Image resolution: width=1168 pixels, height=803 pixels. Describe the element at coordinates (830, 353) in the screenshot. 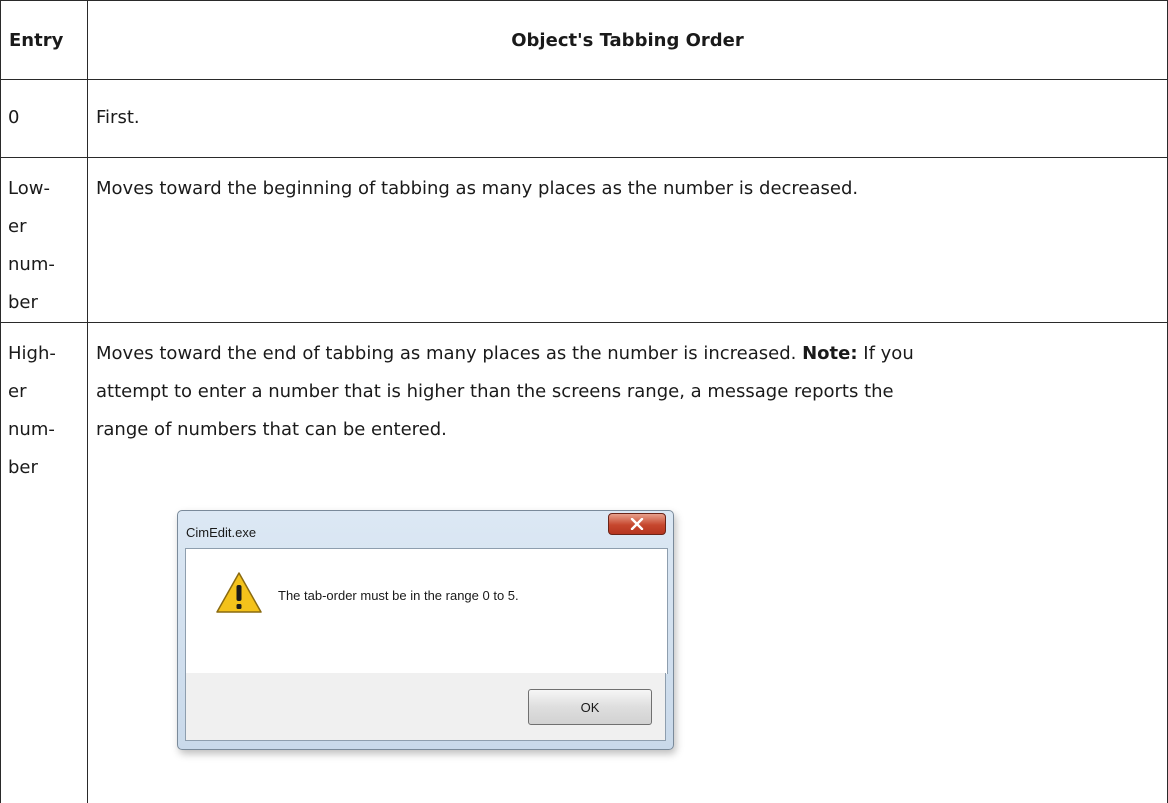

I see `note-label: Note:` at that location.